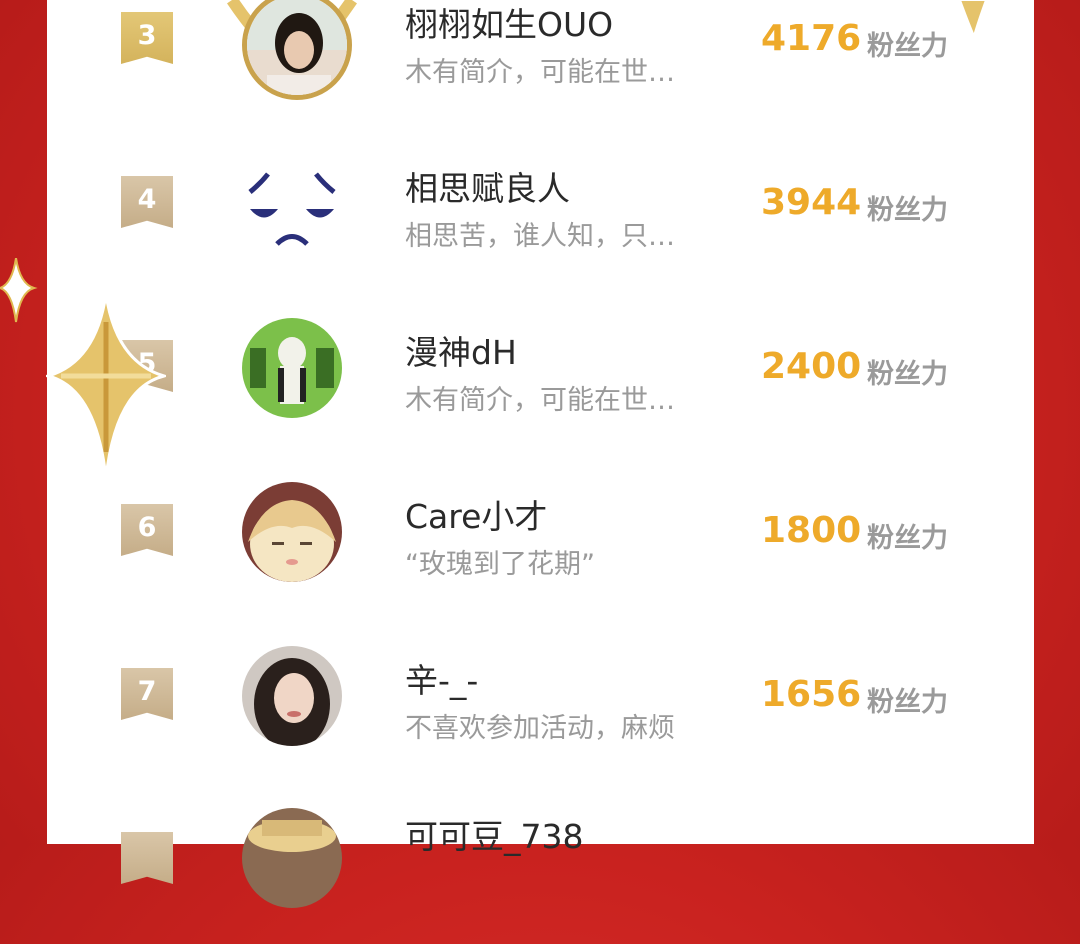  What do you see at coordinates (461, 350) in the screenshot?
I see `user-name: 漫神dH` at bounding box center [461, 350].